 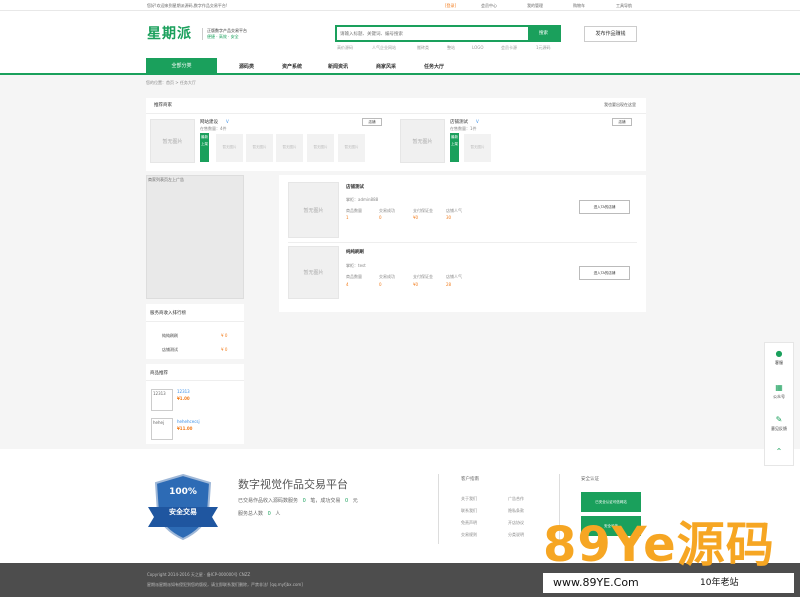 I want to click on guide-link: 关于我们, so click(x=469, y=499).